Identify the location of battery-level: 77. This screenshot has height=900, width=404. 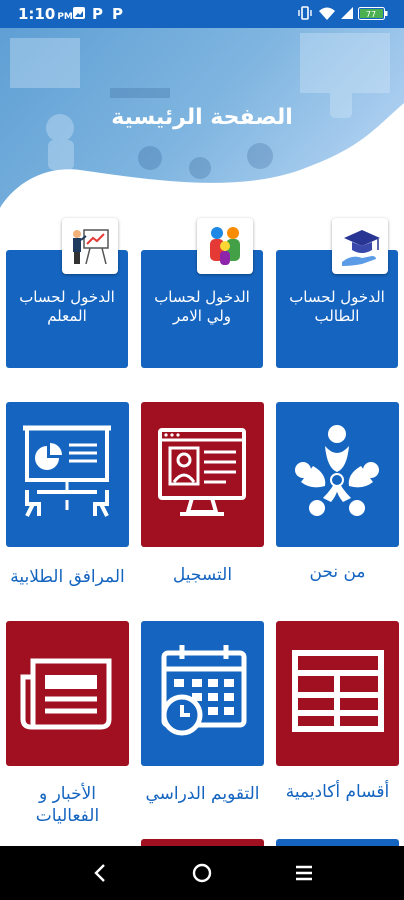
(371, 14).